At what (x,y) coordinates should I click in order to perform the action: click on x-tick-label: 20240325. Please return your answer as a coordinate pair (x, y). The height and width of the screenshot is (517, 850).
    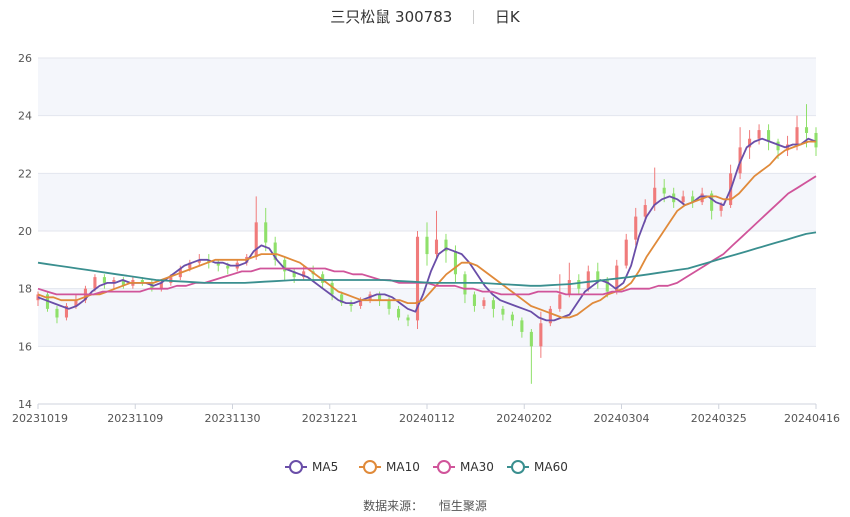
    Looking at the image, I should click on (719, 418).